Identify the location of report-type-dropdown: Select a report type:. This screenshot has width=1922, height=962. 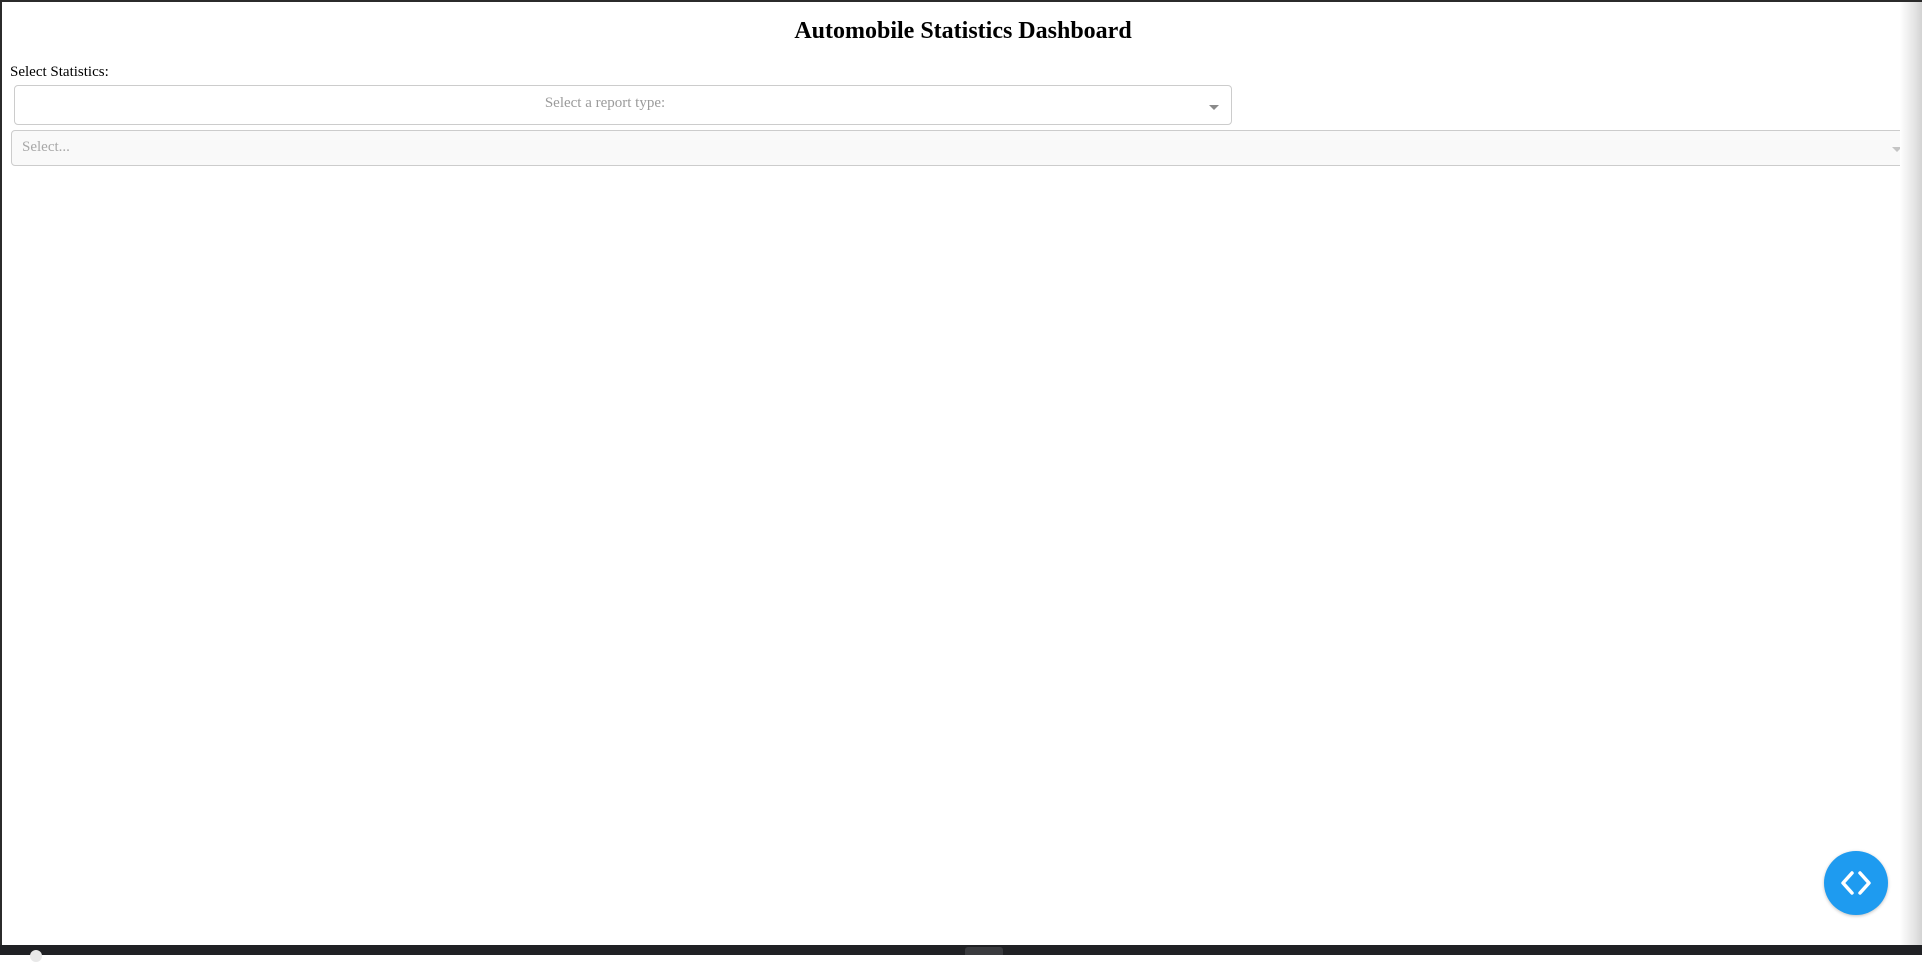
(623, 105).